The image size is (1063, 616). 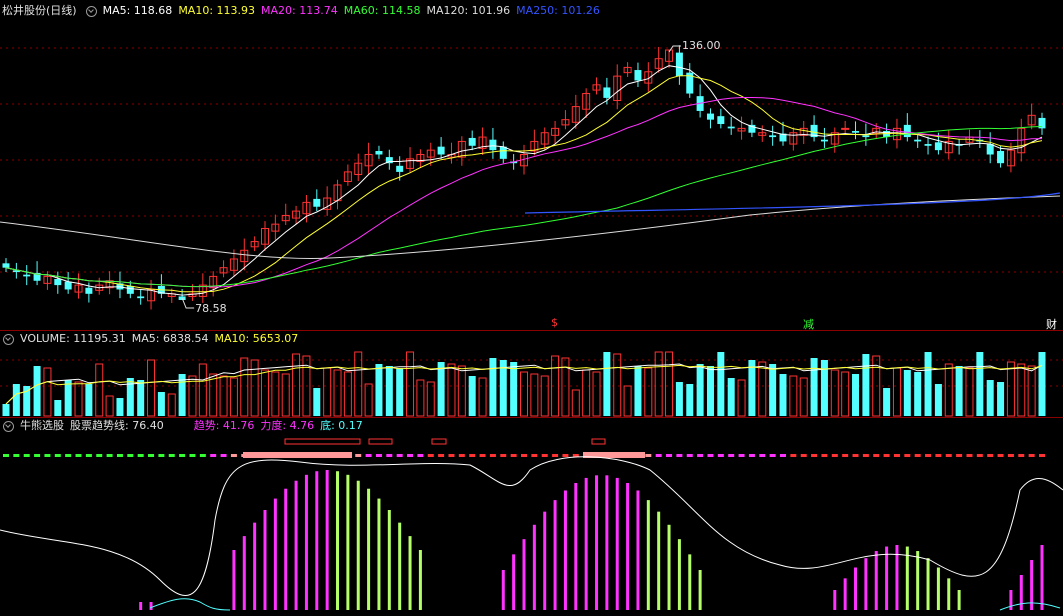 I want to click on signal-box, so click(x=297, y=455).